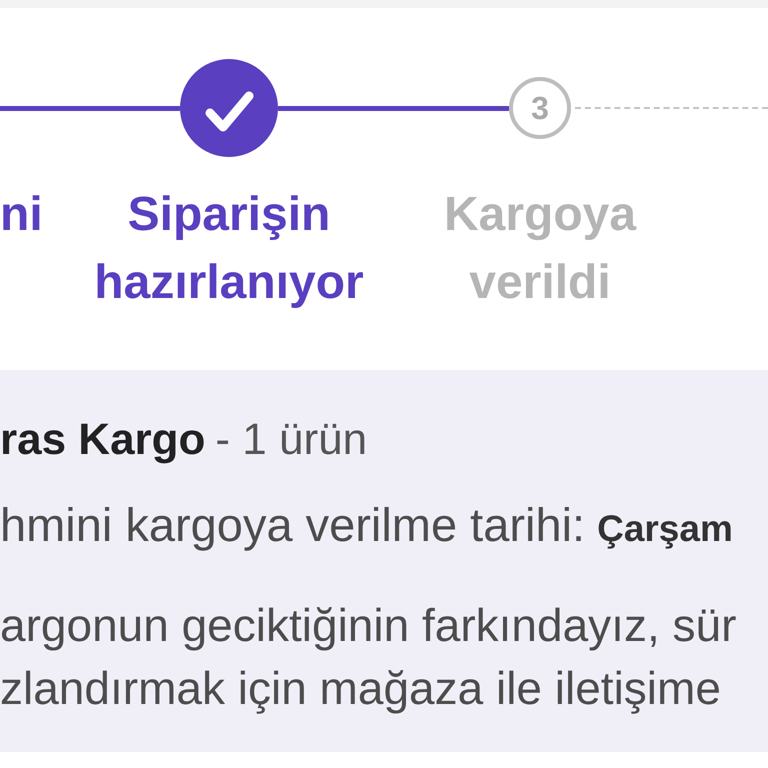 This screenshot has height=768, width=768. I want to click on item-count: - 1 ürün, so click(291, 440).